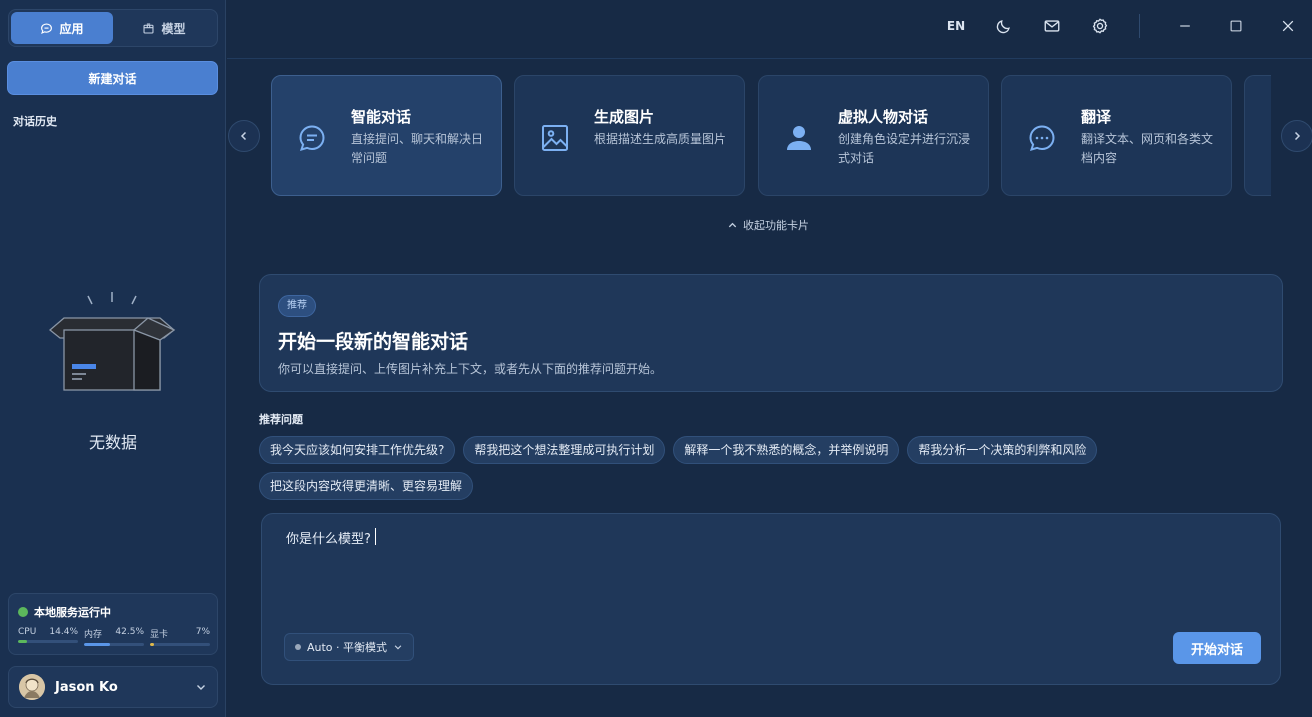 This screenshot has width=1312, height=717. What do you see at coordinates (769, 58) in the screenshot?
I see `header-divider` at bounding box center [769, 58].